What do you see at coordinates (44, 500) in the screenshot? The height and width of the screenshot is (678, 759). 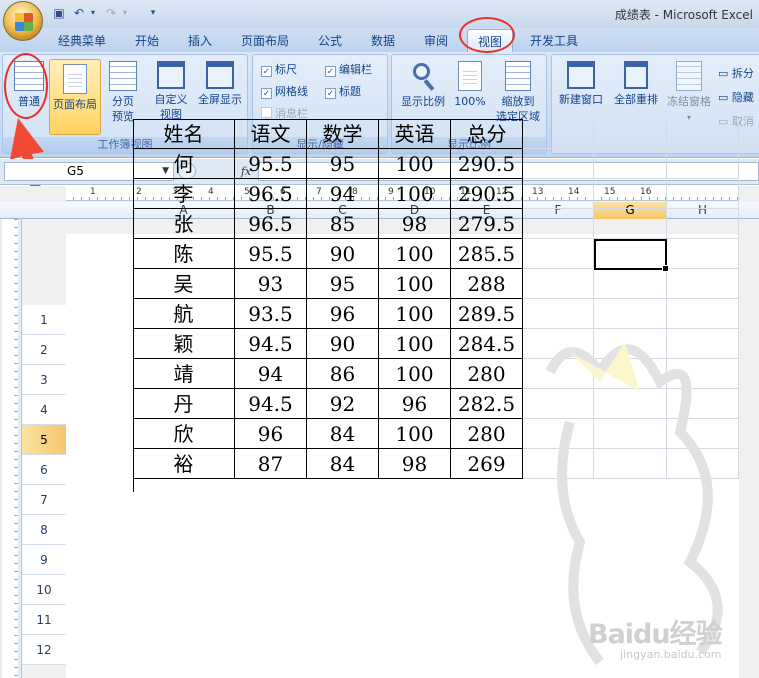 I see `row-header-7: 7` at bounding box center [44, 500].